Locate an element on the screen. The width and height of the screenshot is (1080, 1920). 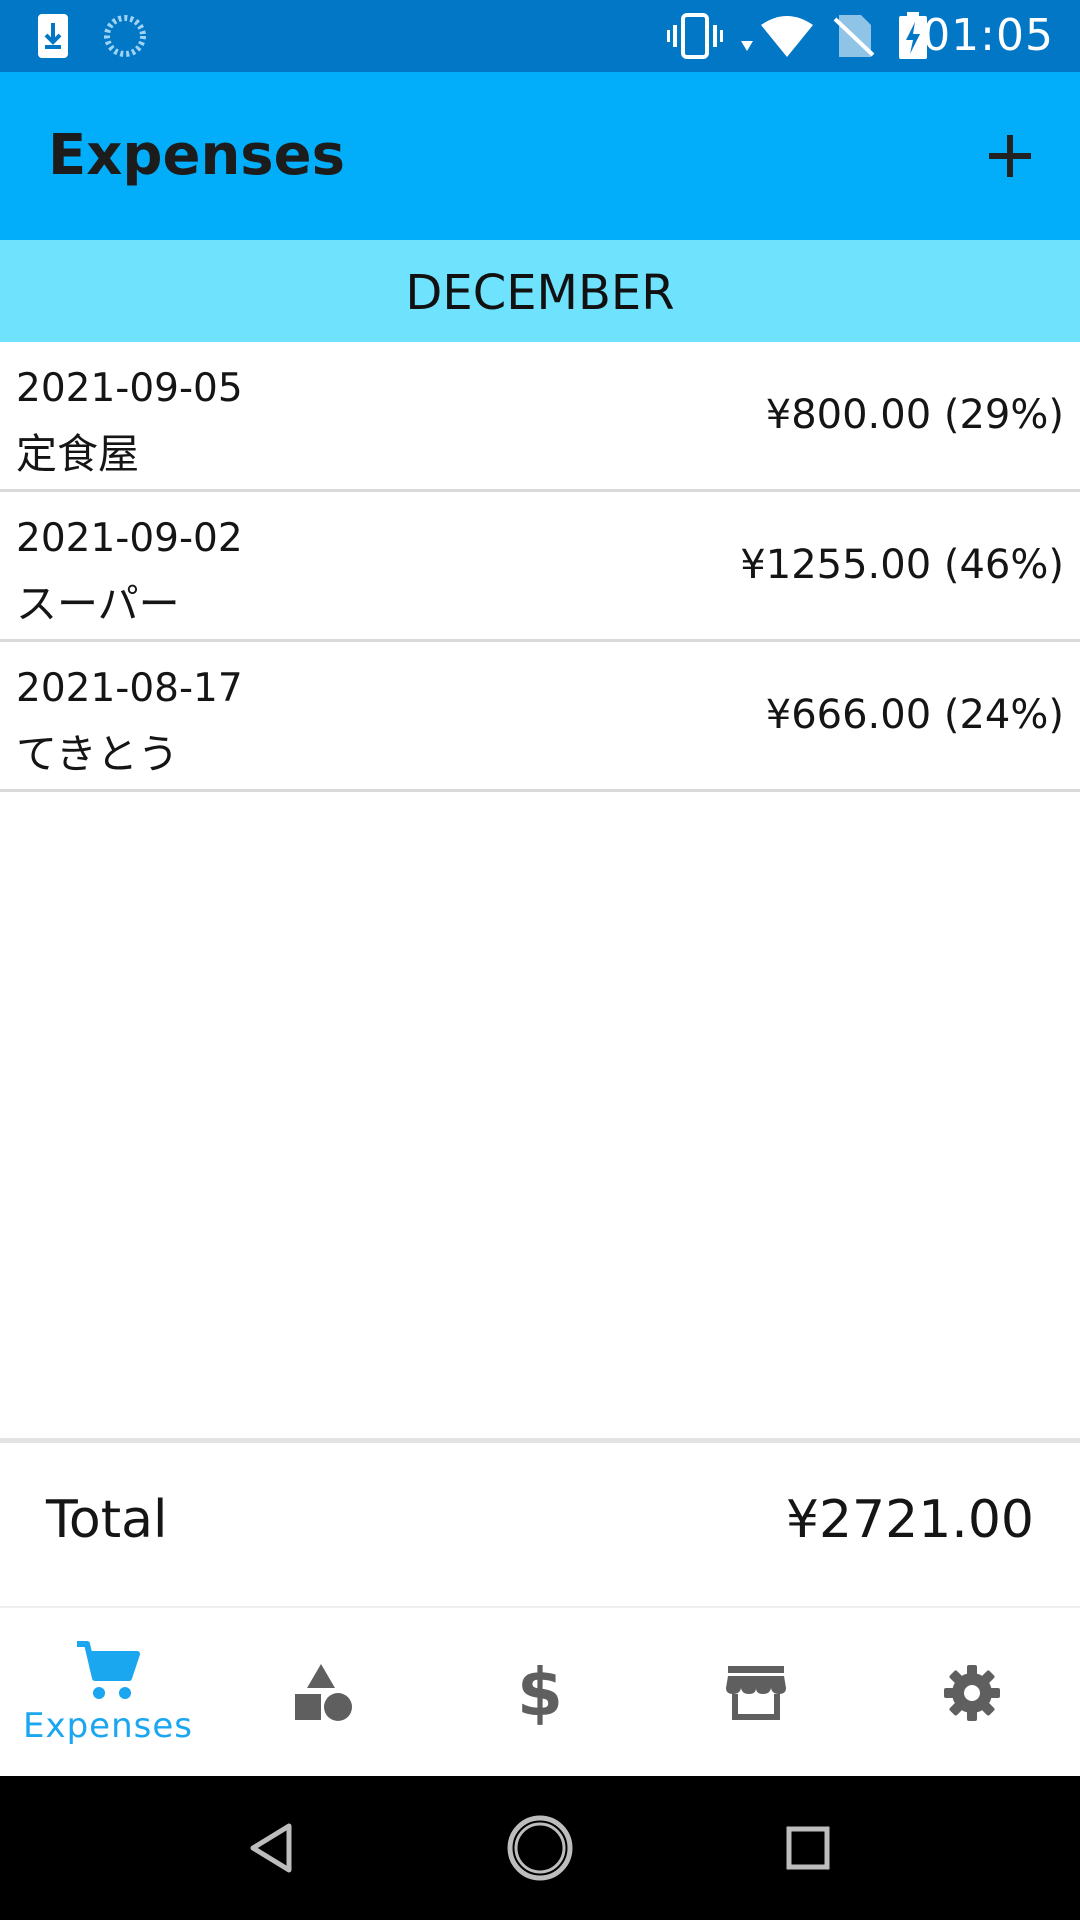
status-time: 01:05 is located at coordinates (988, 35).